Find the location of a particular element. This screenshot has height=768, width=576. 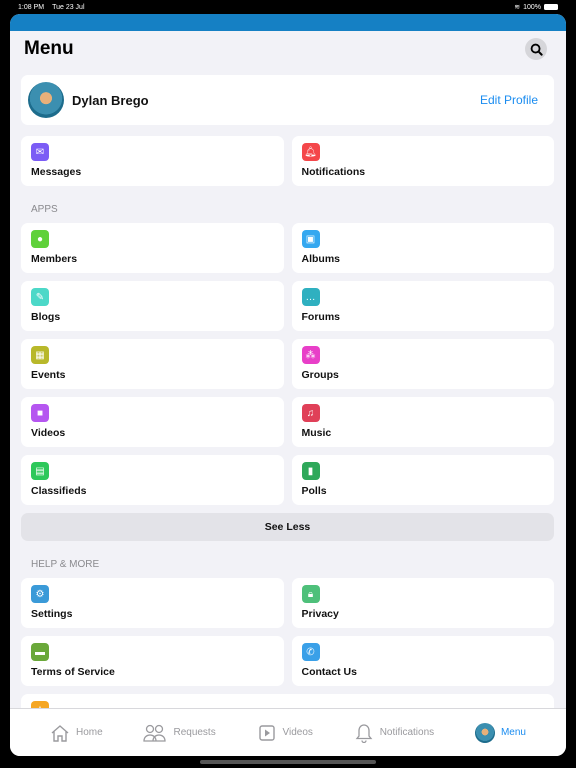

menu-item-label: Notifications is located at coordinates (333, 172).